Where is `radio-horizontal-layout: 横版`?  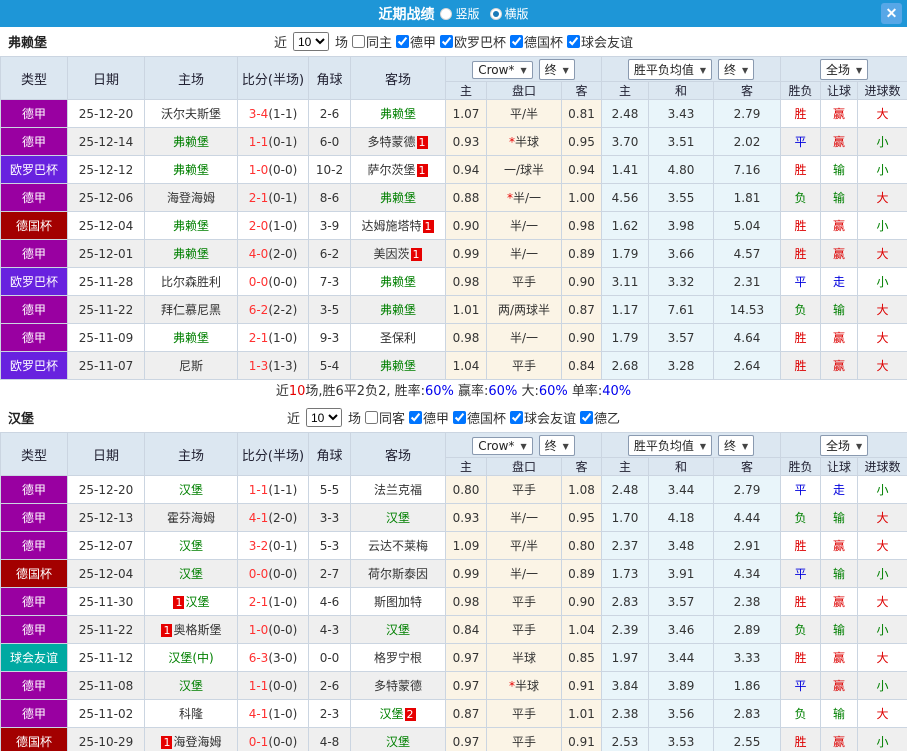 radio-horizontal-layout: 横版 is located at coordinates (509, 13).